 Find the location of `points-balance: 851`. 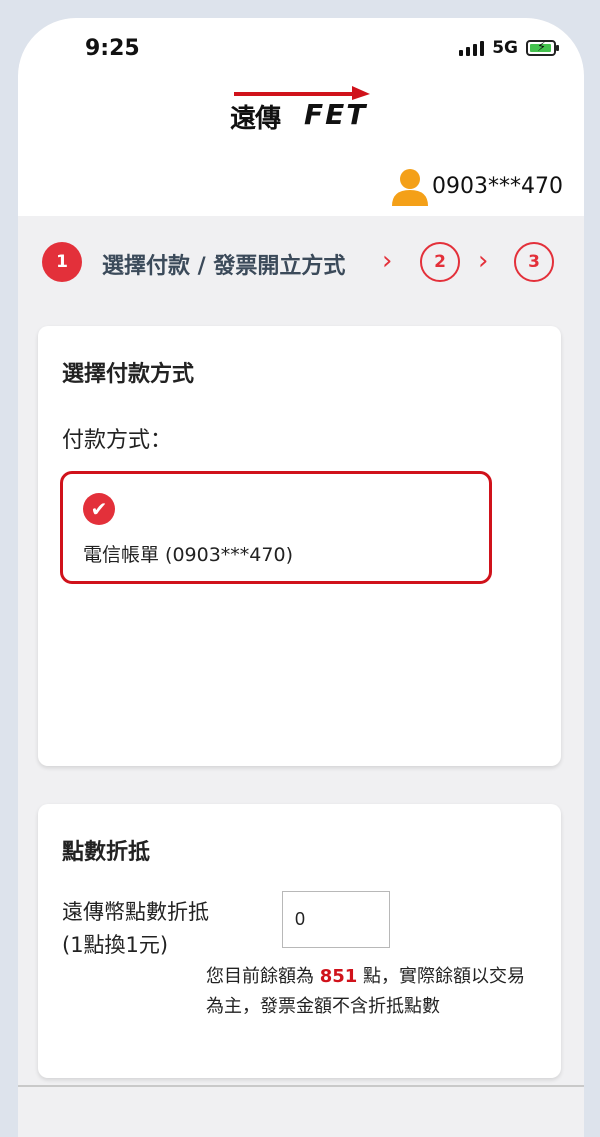

points-balance: 851 is located at coordinates (338, 976).